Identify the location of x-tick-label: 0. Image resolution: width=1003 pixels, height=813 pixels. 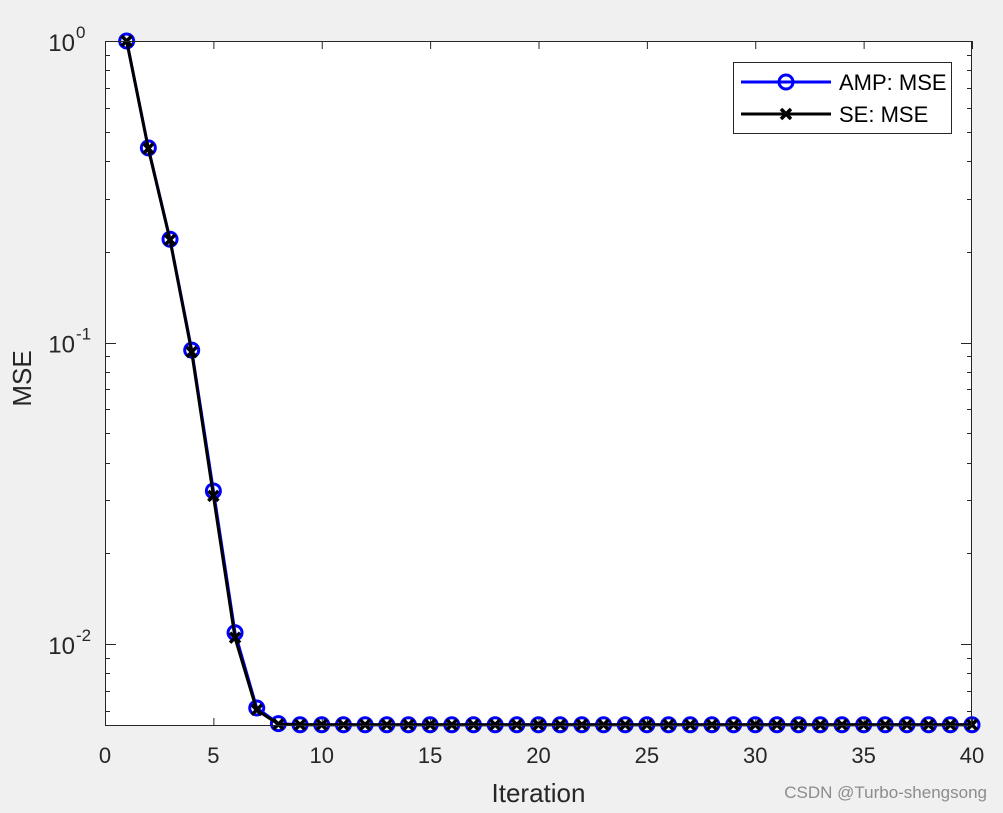
(105, 755).